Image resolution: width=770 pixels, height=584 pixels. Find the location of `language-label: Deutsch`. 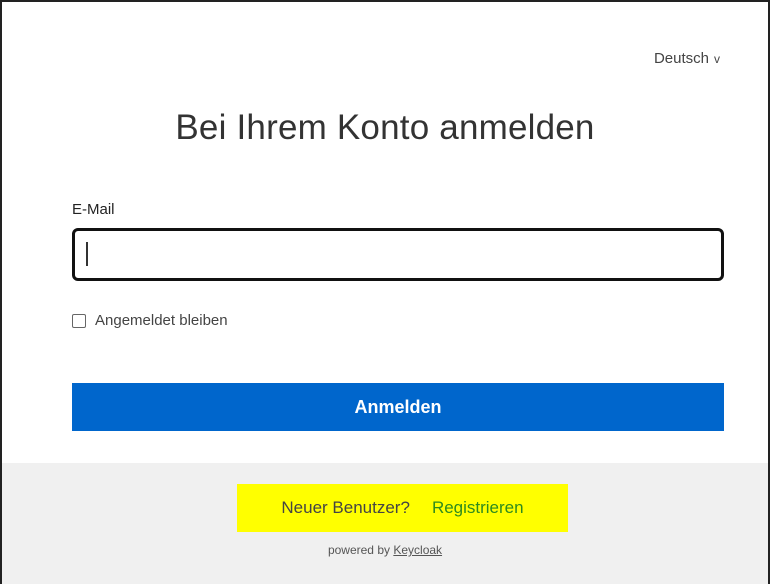

language-label: Deutsch is located at coordinates (681, 58).